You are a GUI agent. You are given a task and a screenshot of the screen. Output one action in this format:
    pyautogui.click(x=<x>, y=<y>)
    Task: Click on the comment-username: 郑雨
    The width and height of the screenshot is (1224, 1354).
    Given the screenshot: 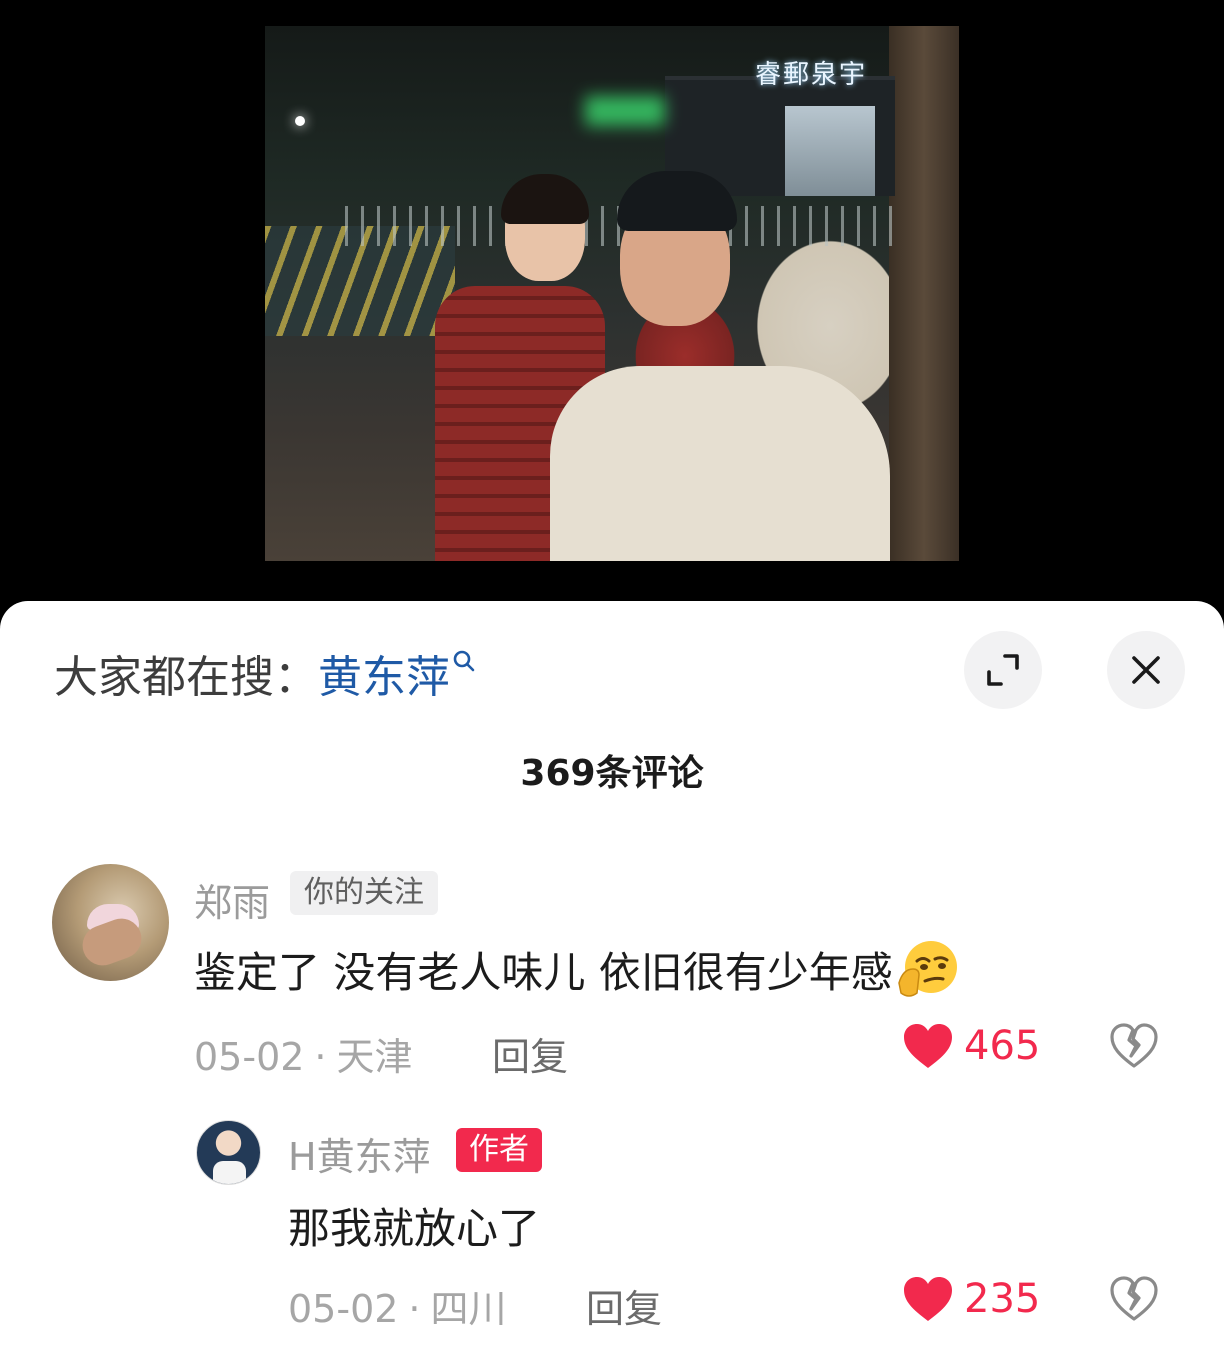 What is the action you would take?
    pyautogui.click(x=232, y=899)
    